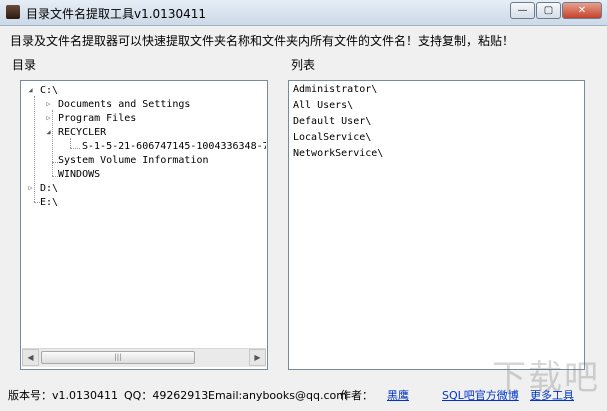 The width and height of the screenshot is (607, 411). What do you see at coordinates (116, 14) in the screenshot?
I see `window-title: 目录文件名提取工具v1.0130411` at bounding box center [116, 14].